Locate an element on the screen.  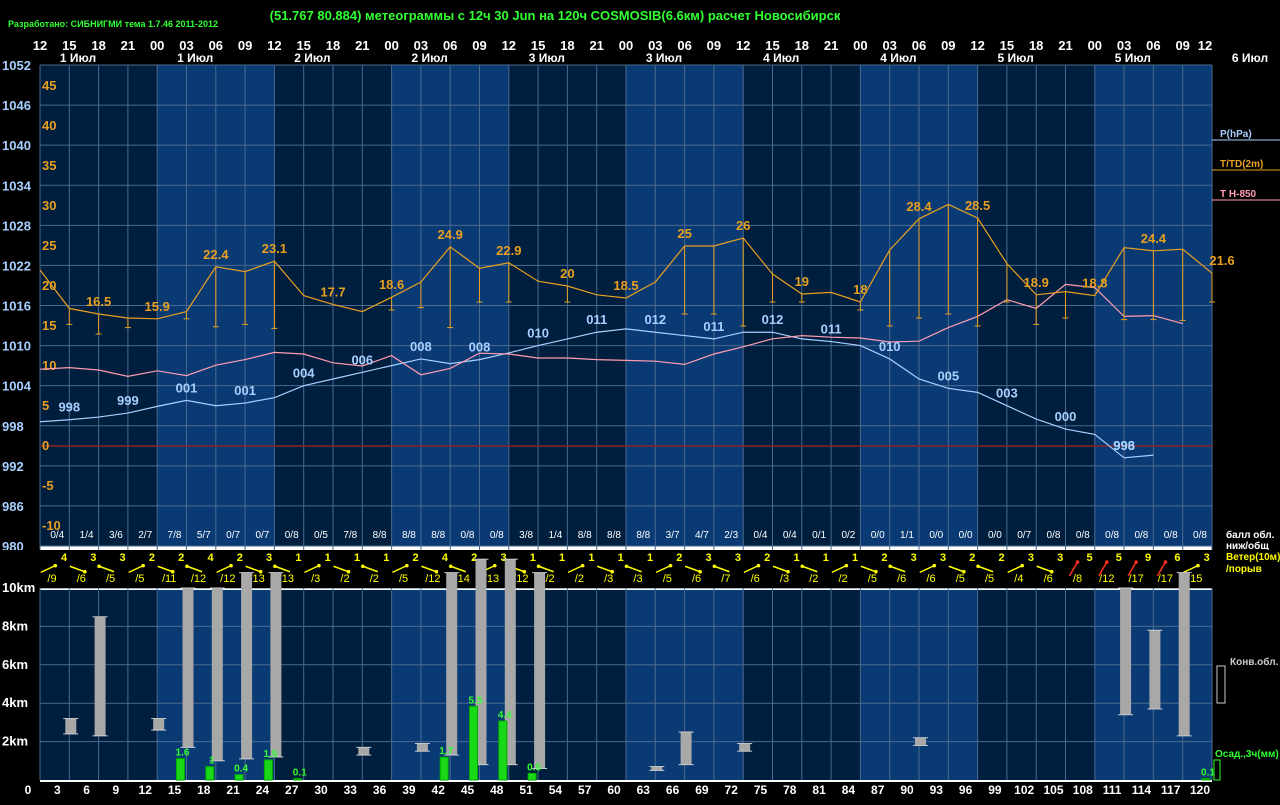
day-label: 5 Июл is located at coordinates (1015, 58).